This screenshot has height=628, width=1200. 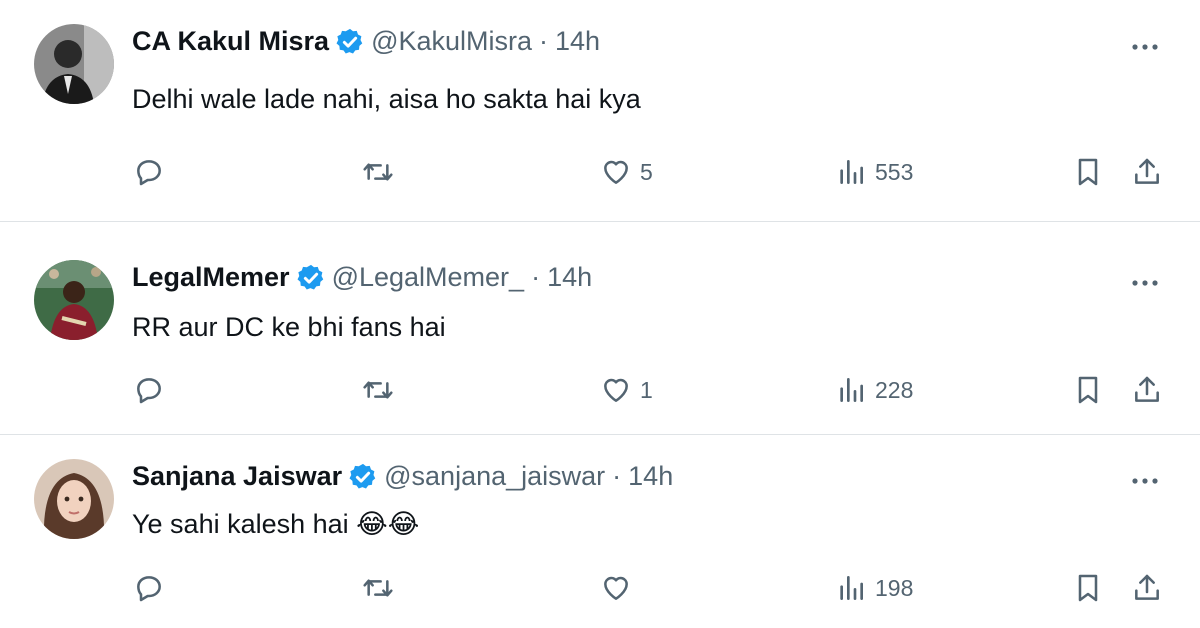 I want to click on handle: @sanjana_jaiswar, so click(x=494, y=476).